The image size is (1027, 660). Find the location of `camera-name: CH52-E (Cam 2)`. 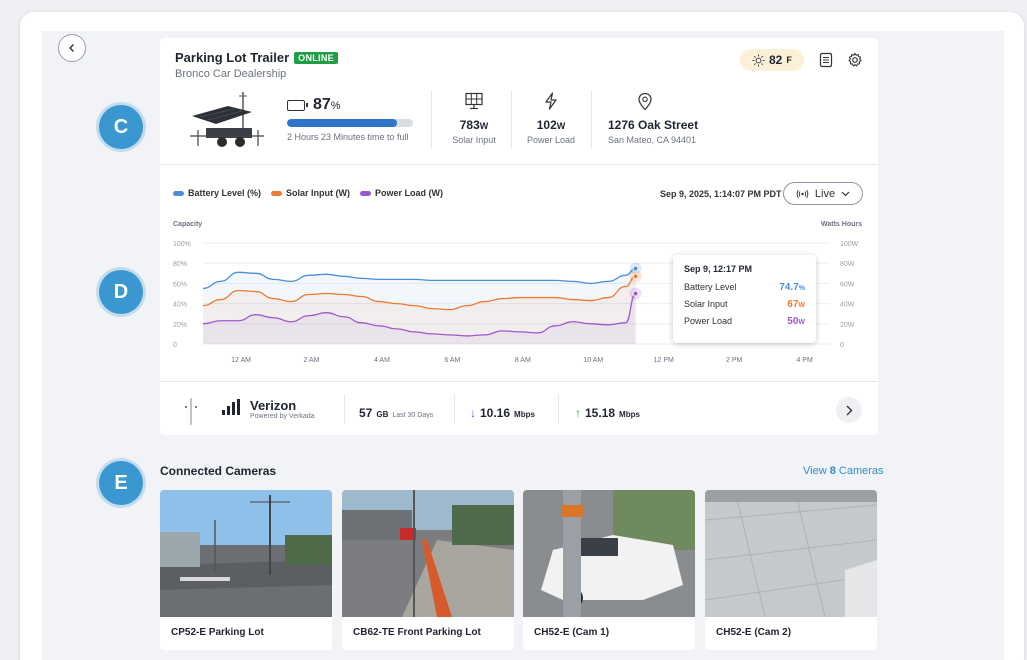

camera-name: CH52-E (Cam 2) is located at coordinates (754, 632).